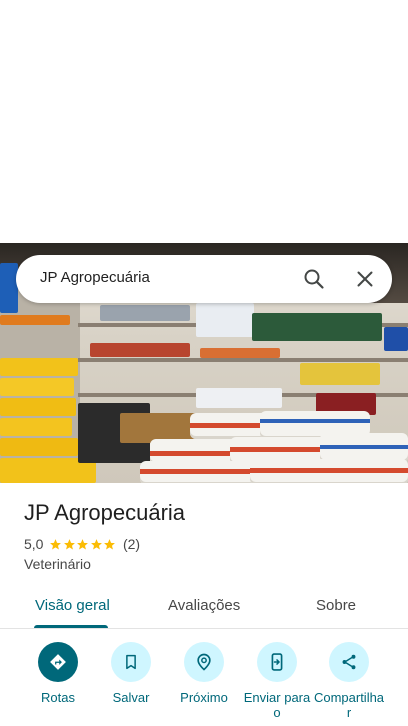 Image resolution: width=408 pixels, height=726 pixels. Describe the element at coordinates (314, 279) in the screenshot. I see `search-icon` at that location.